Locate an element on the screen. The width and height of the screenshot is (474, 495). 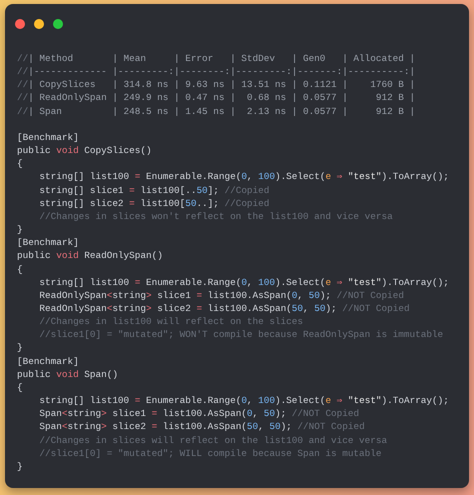
close-button is located at coordinates (20, 24).